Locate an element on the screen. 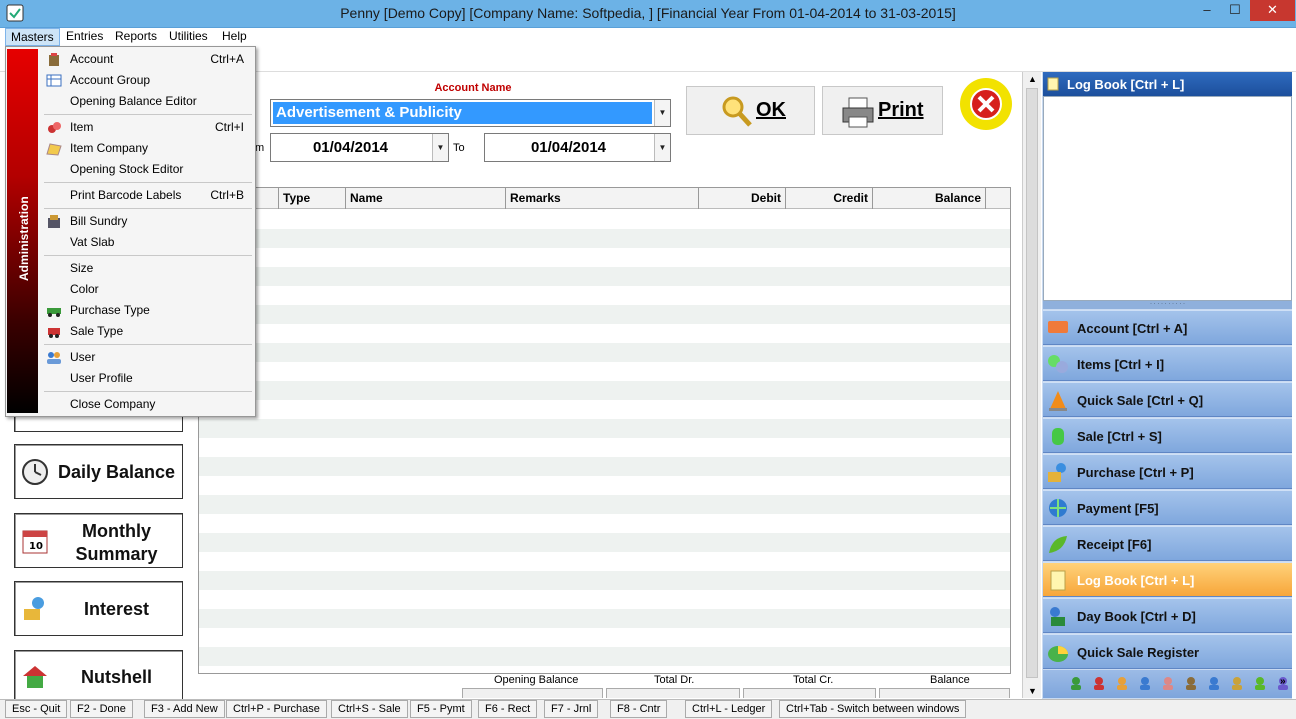 Image resolution: width=1296 pixels, height=719 pixels. from-date-field: 01/04/2014 ▼ is located at coordinates (359, 147).